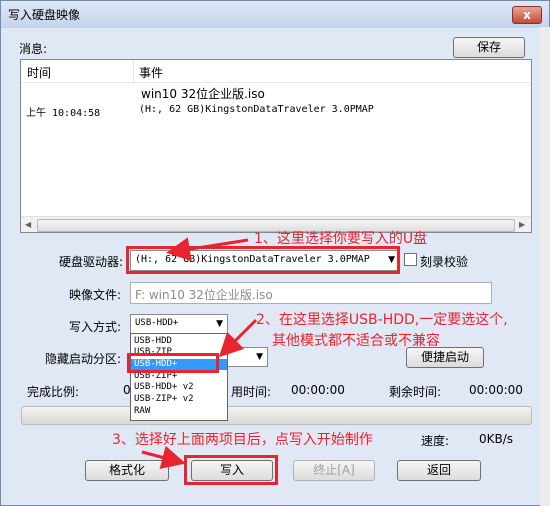  What do you see at coordinates (242, 440) in the screenshot?
I see `annotation-step-3: 3、选择好上面两项目后，点写入开始制作` at bounding box center [242, 440].